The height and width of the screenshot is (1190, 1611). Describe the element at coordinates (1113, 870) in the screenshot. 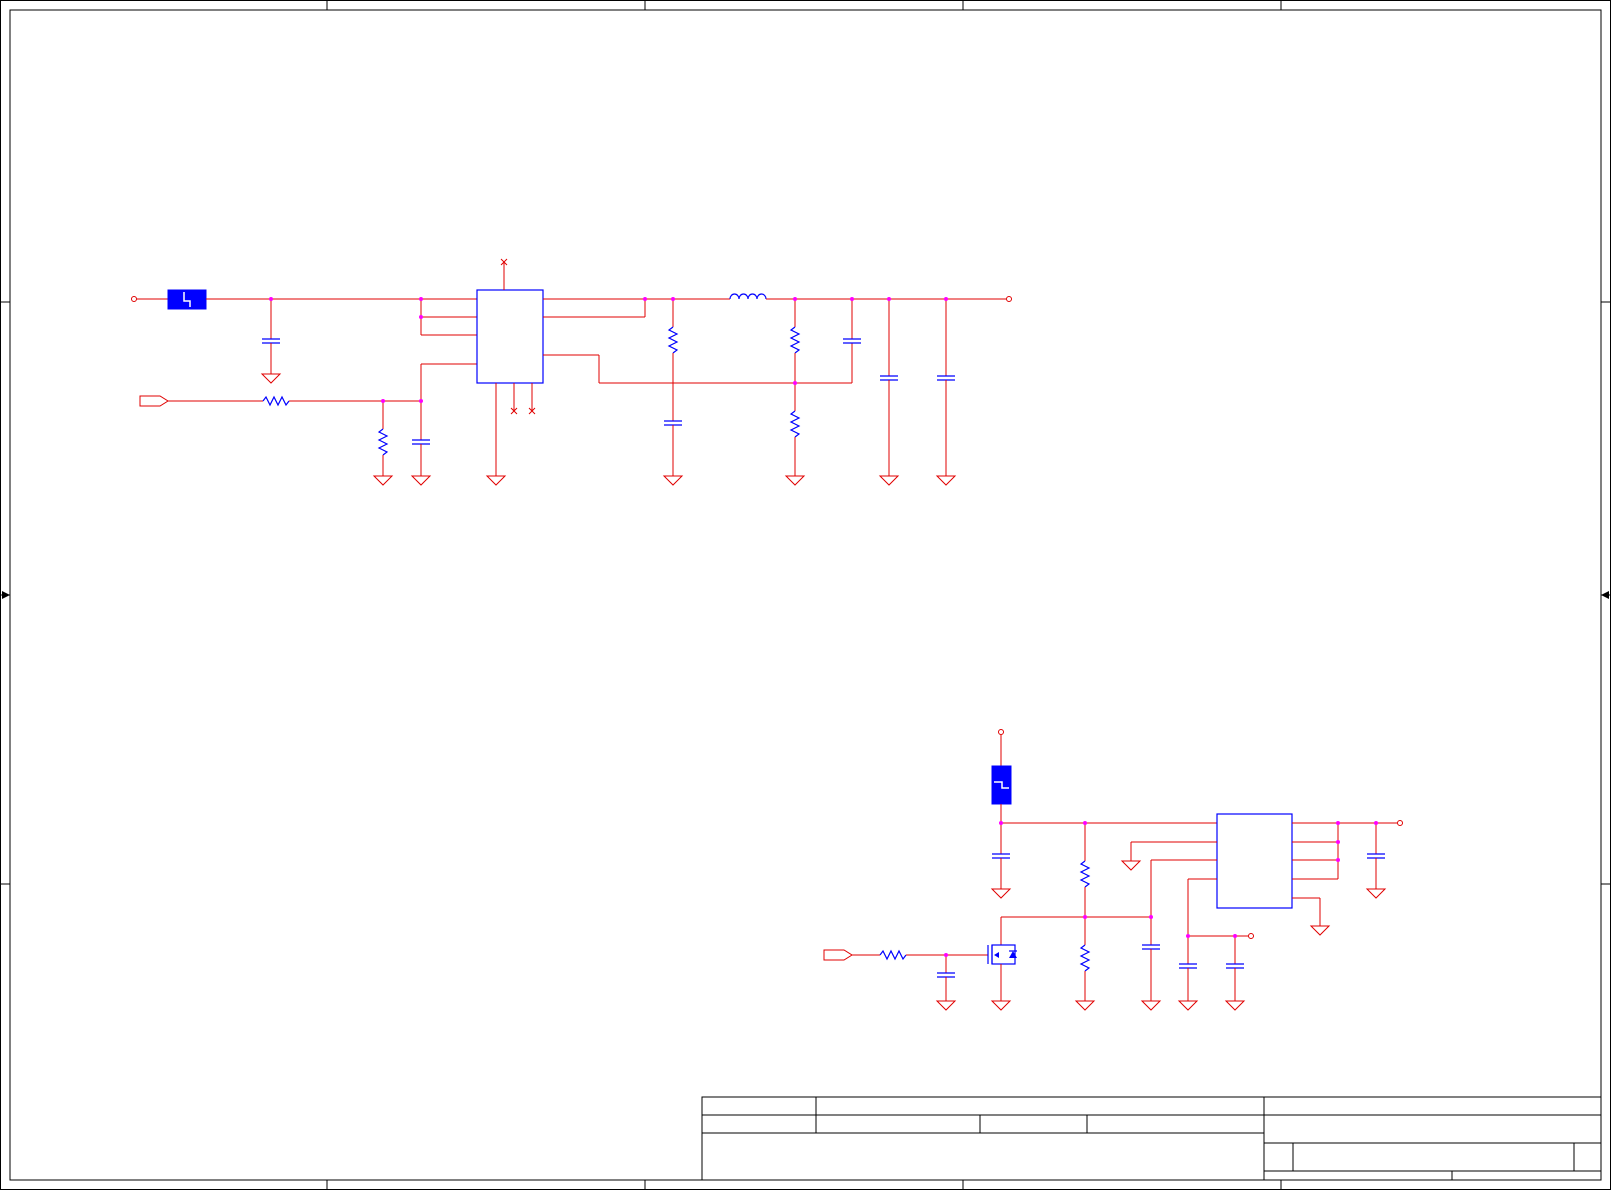

I see `ldo-regulator-circuit` at that location.